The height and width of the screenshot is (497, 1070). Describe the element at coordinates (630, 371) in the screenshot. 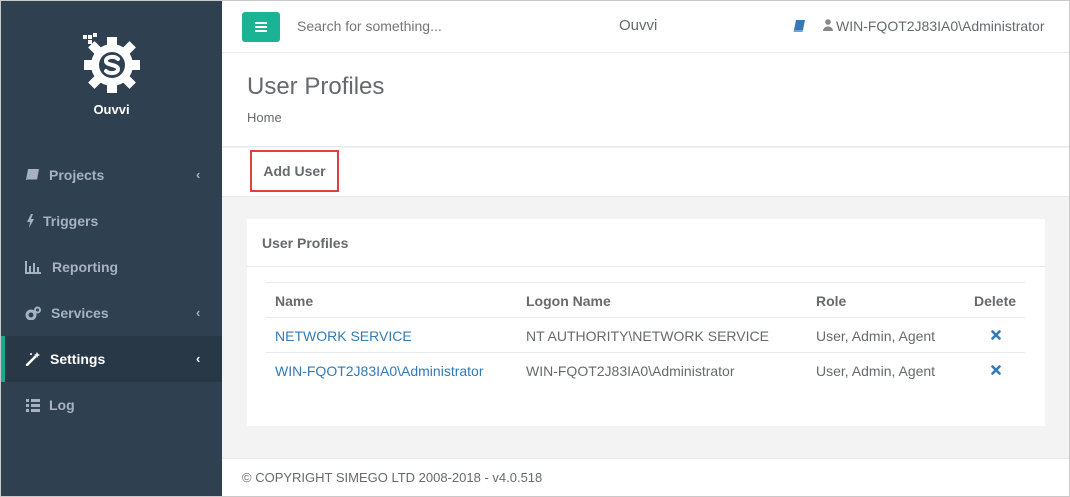

I see `logon-name-cell: WIN-FQOT2J83IA0\Administrator` at that location.